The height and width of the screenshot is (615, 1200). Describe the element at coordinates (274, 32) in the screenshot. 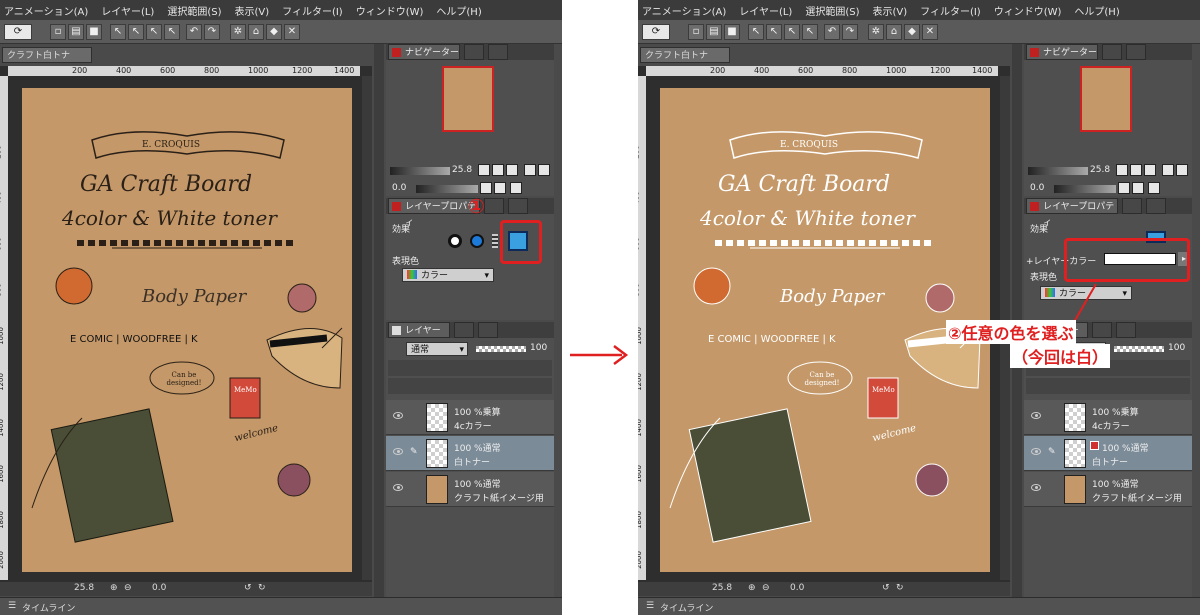

I see `fill-icon: ◆` at that location.